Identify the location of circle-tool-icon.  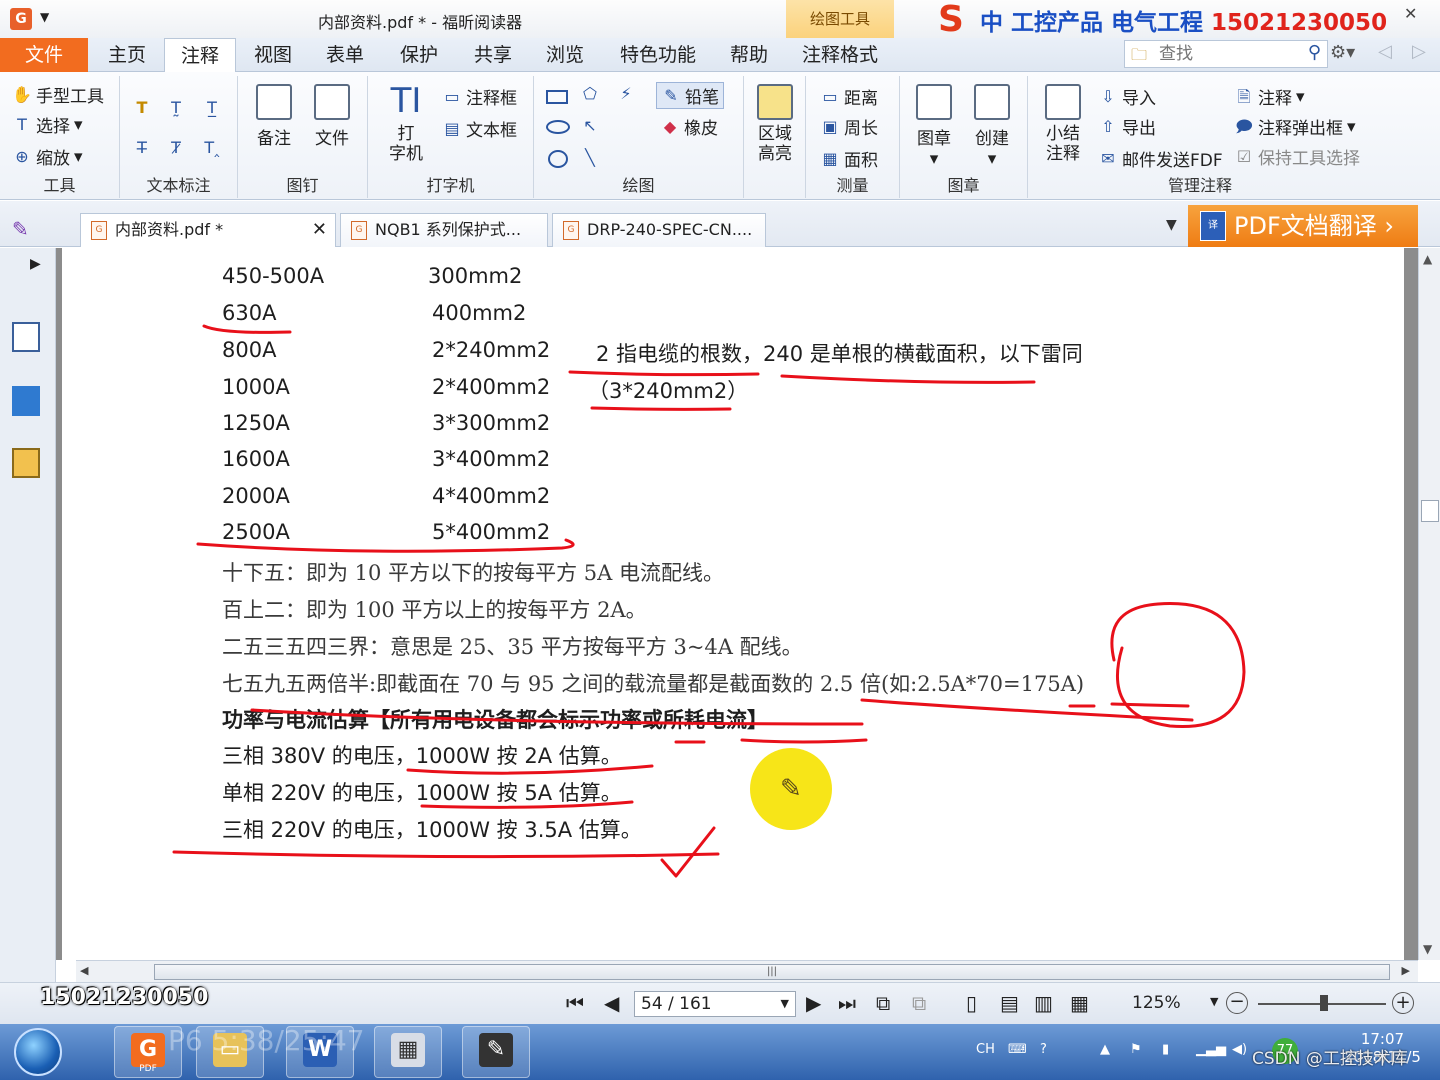
(558, 159).